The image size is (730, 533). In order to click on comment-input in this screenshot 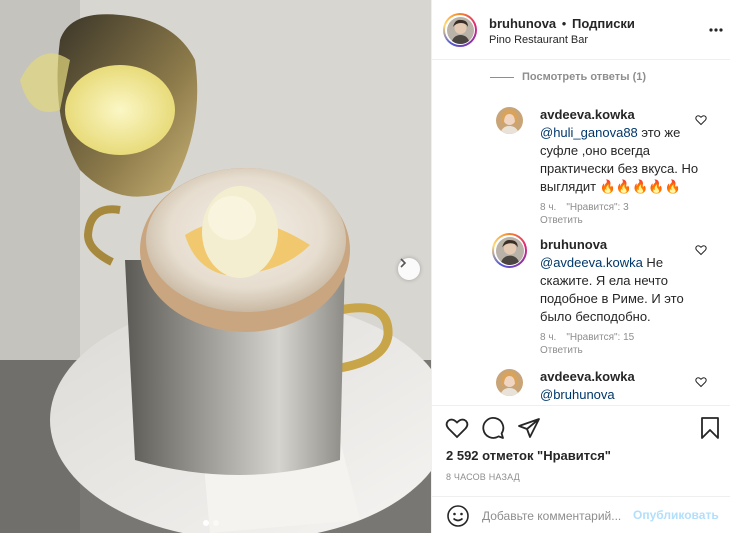, I will do `click(557, 516)`.